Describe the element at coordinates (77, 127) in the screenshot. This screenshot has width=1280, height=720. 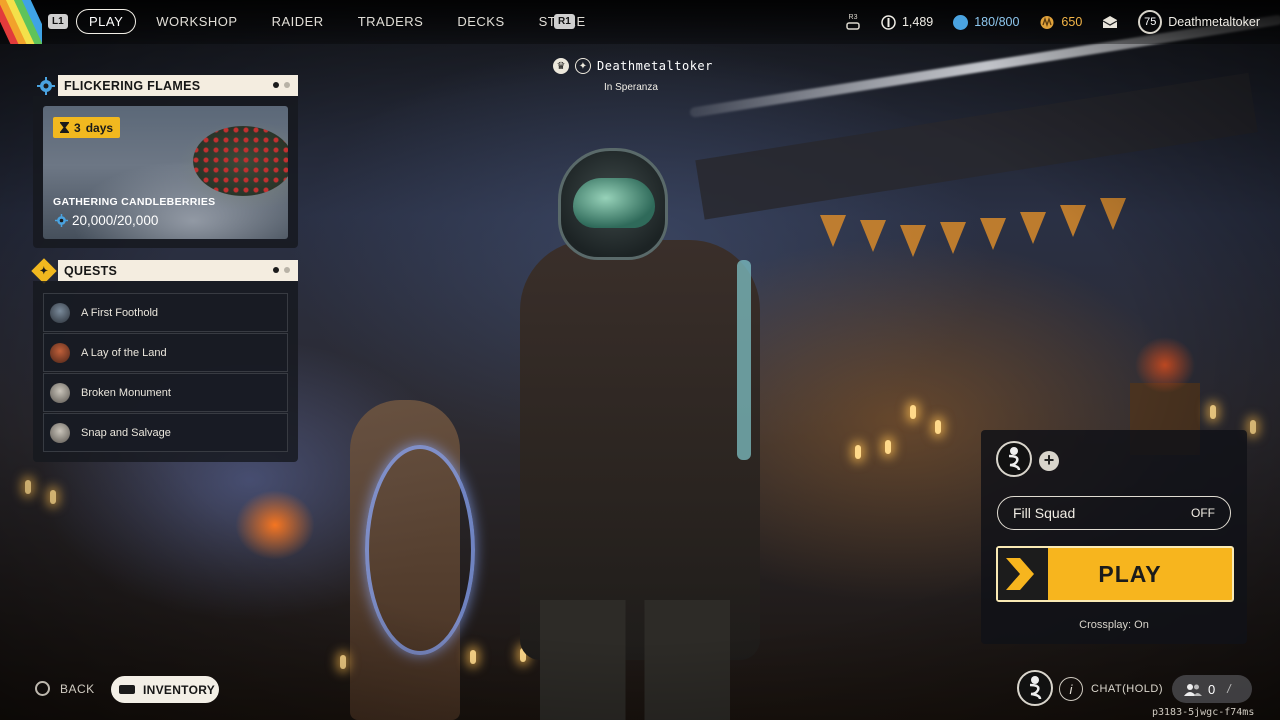
I see `timer-value: 3` at that location.